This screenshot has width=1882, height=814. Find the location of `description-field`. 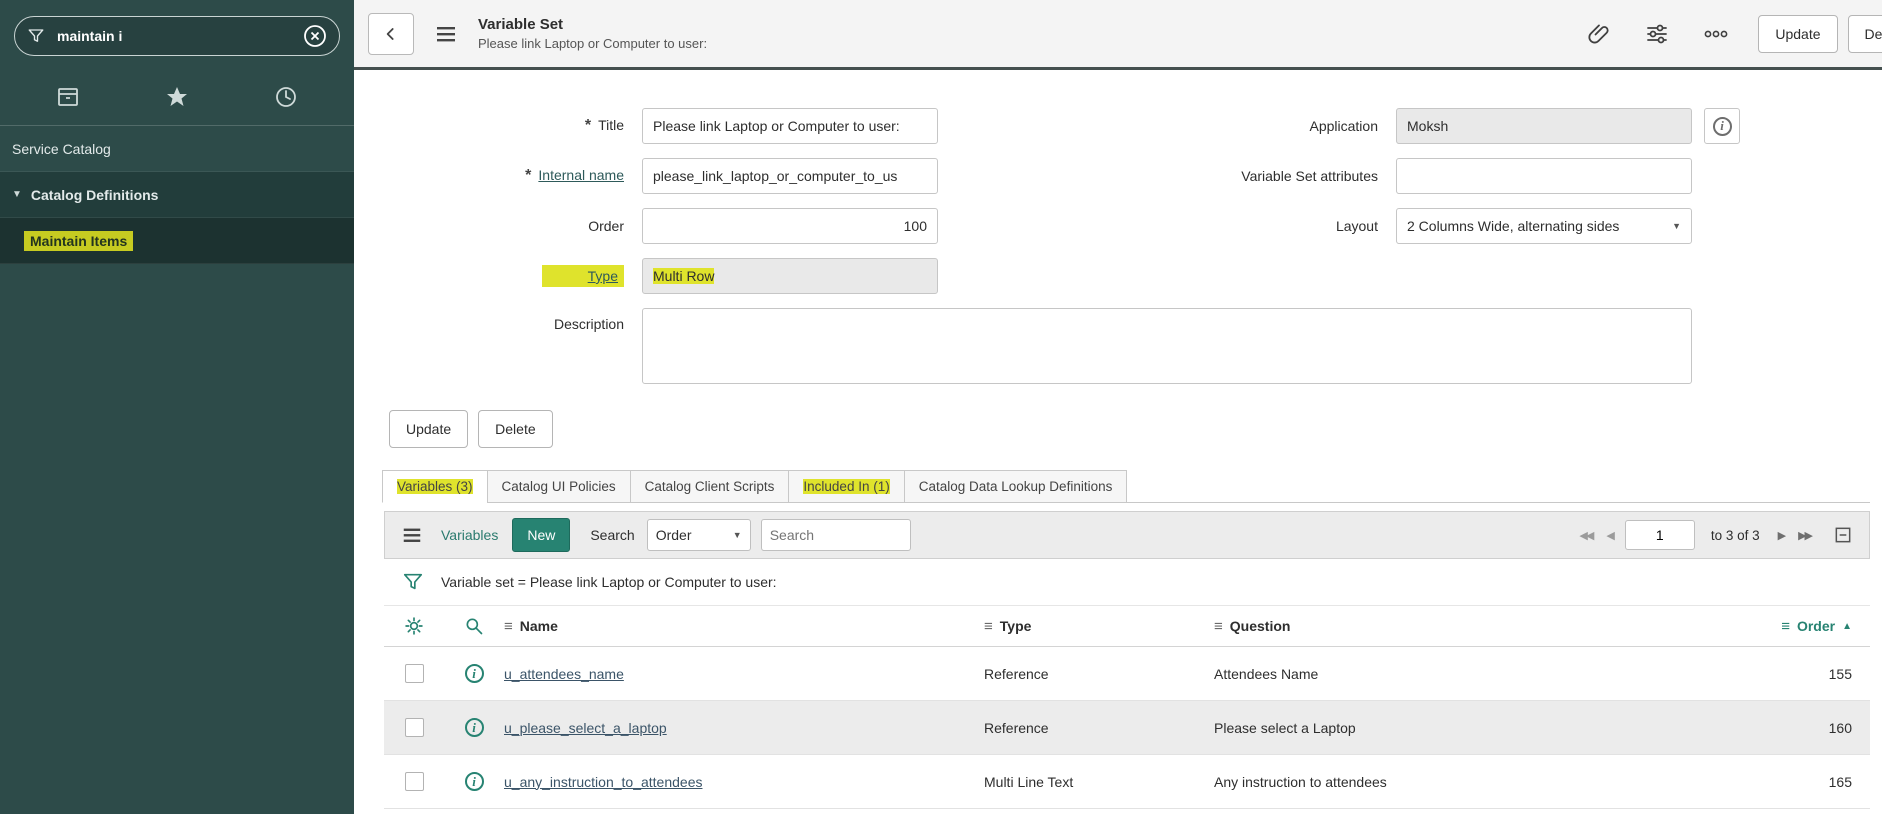

description-field is located at coordinates (1167, 346).